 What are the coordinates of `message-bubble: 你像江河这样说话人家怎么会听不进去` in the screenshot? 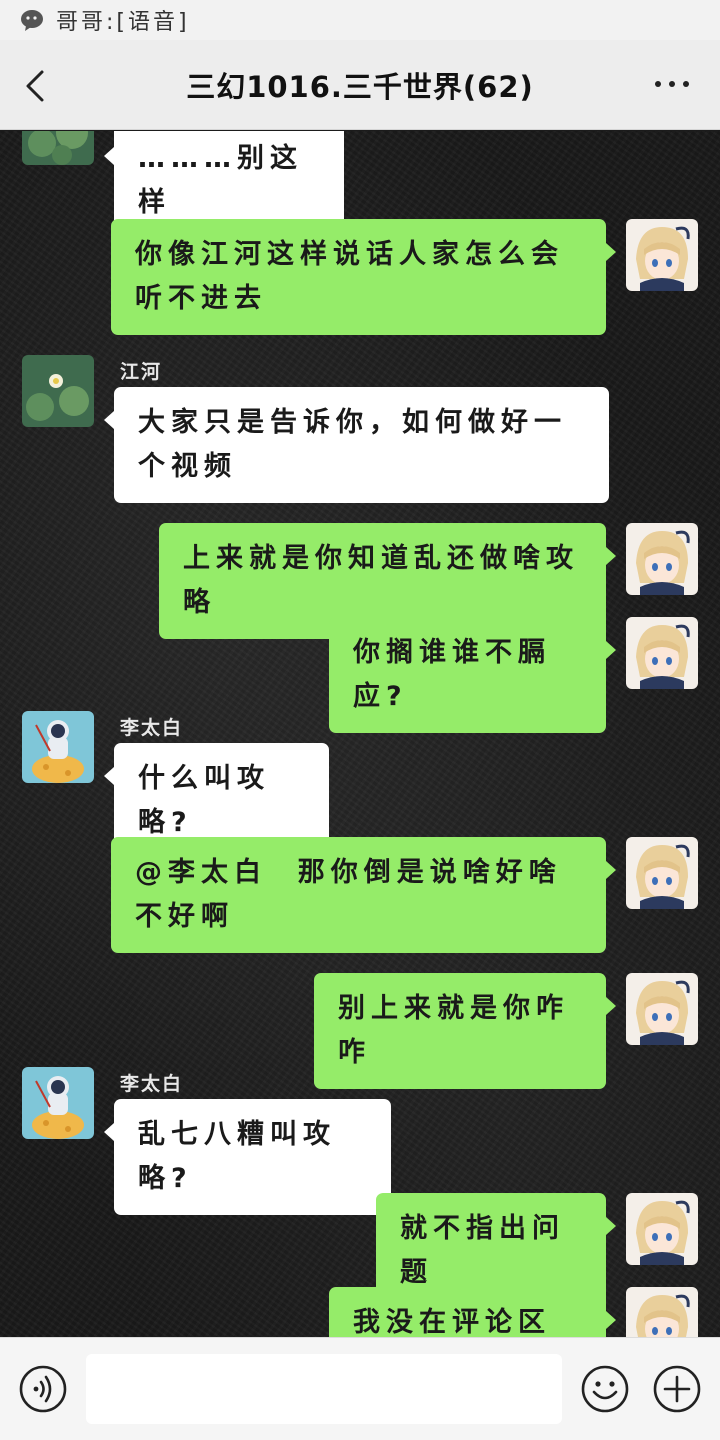 It's located at (363, 277).